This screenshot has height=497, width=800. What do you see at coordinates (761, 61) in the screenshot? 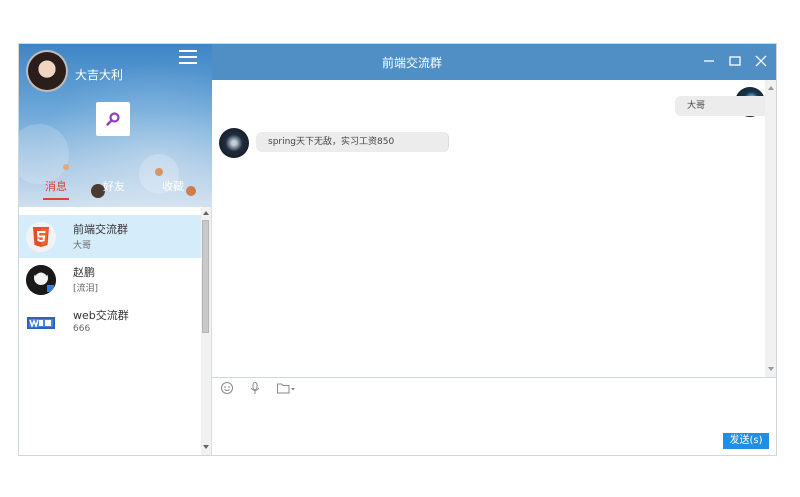
I see `close-icon` at bounding box center [761, 61].